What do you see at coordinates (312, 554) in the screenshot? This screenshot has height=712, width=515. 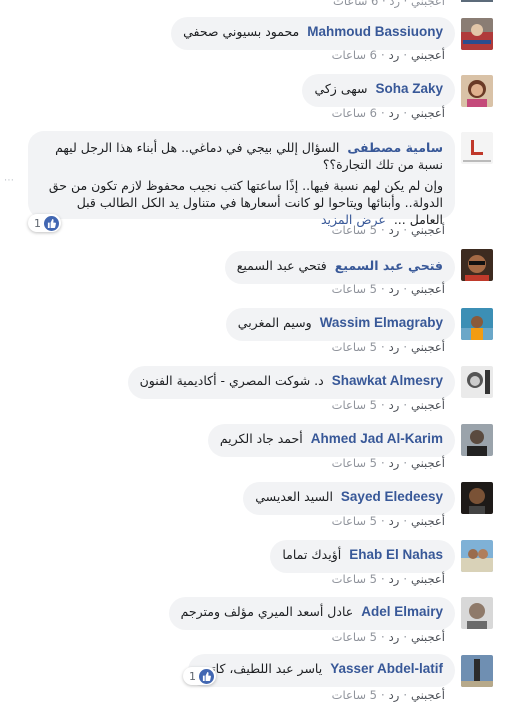 I see `comment-text: أؤيدك تماما` at bounding box center [312, 554].